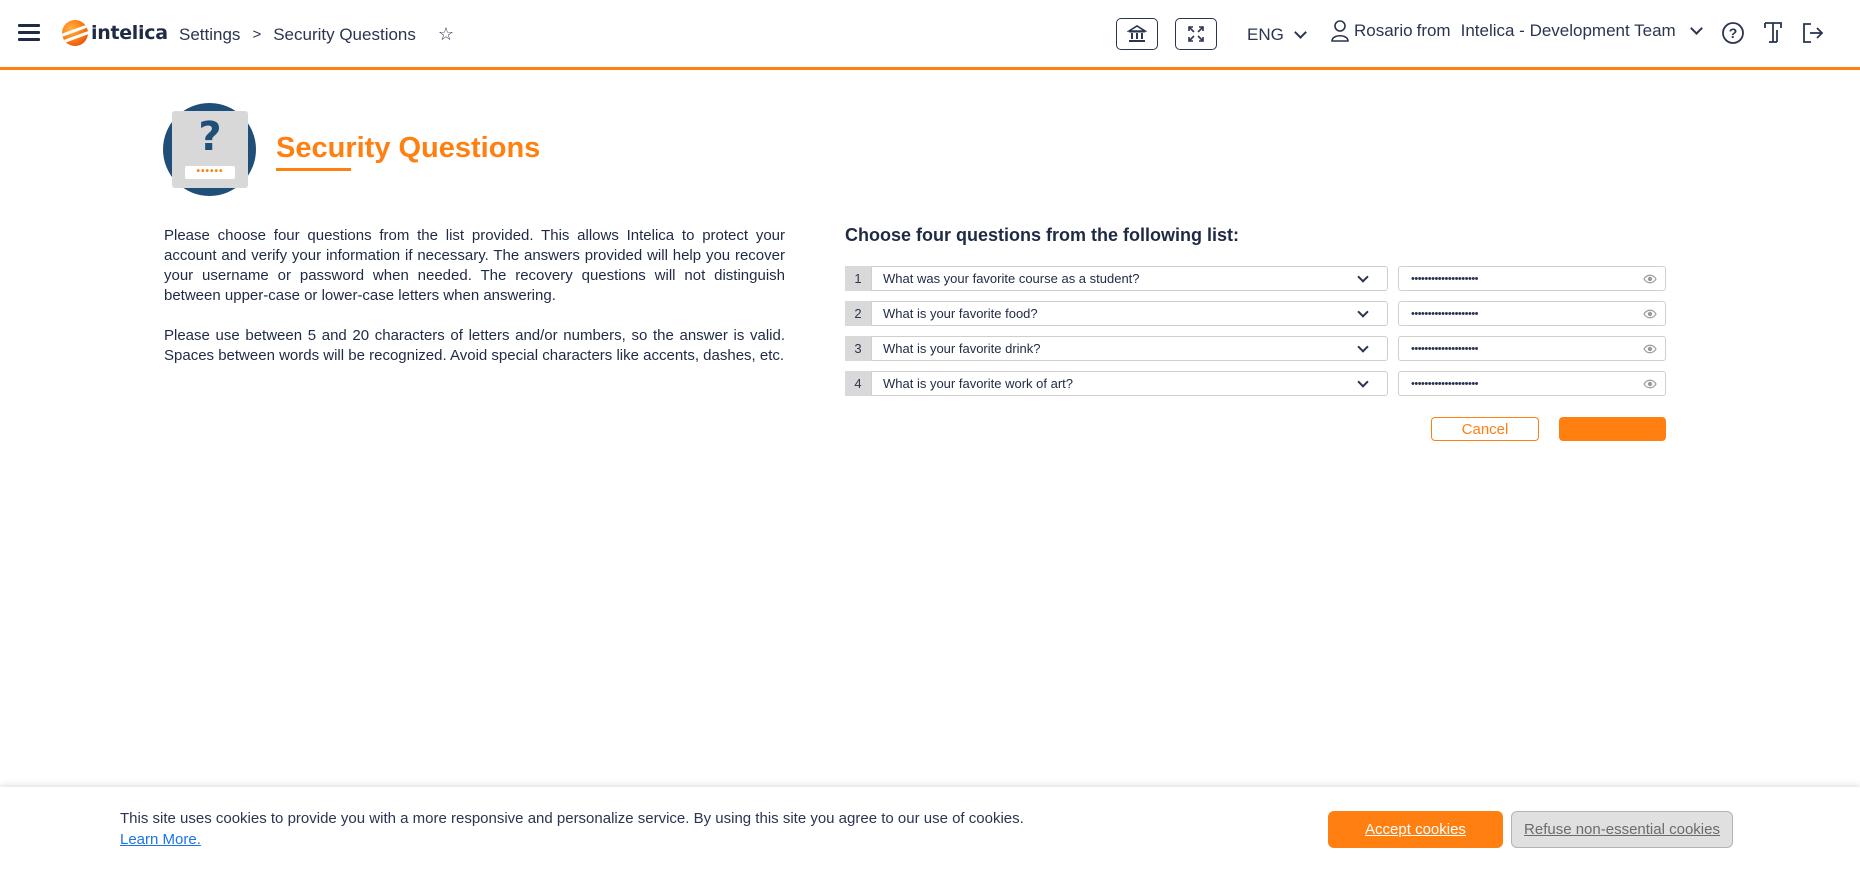 This screenshot has width=1860, height=869. I want to click on save-button, so click(1612, 429).